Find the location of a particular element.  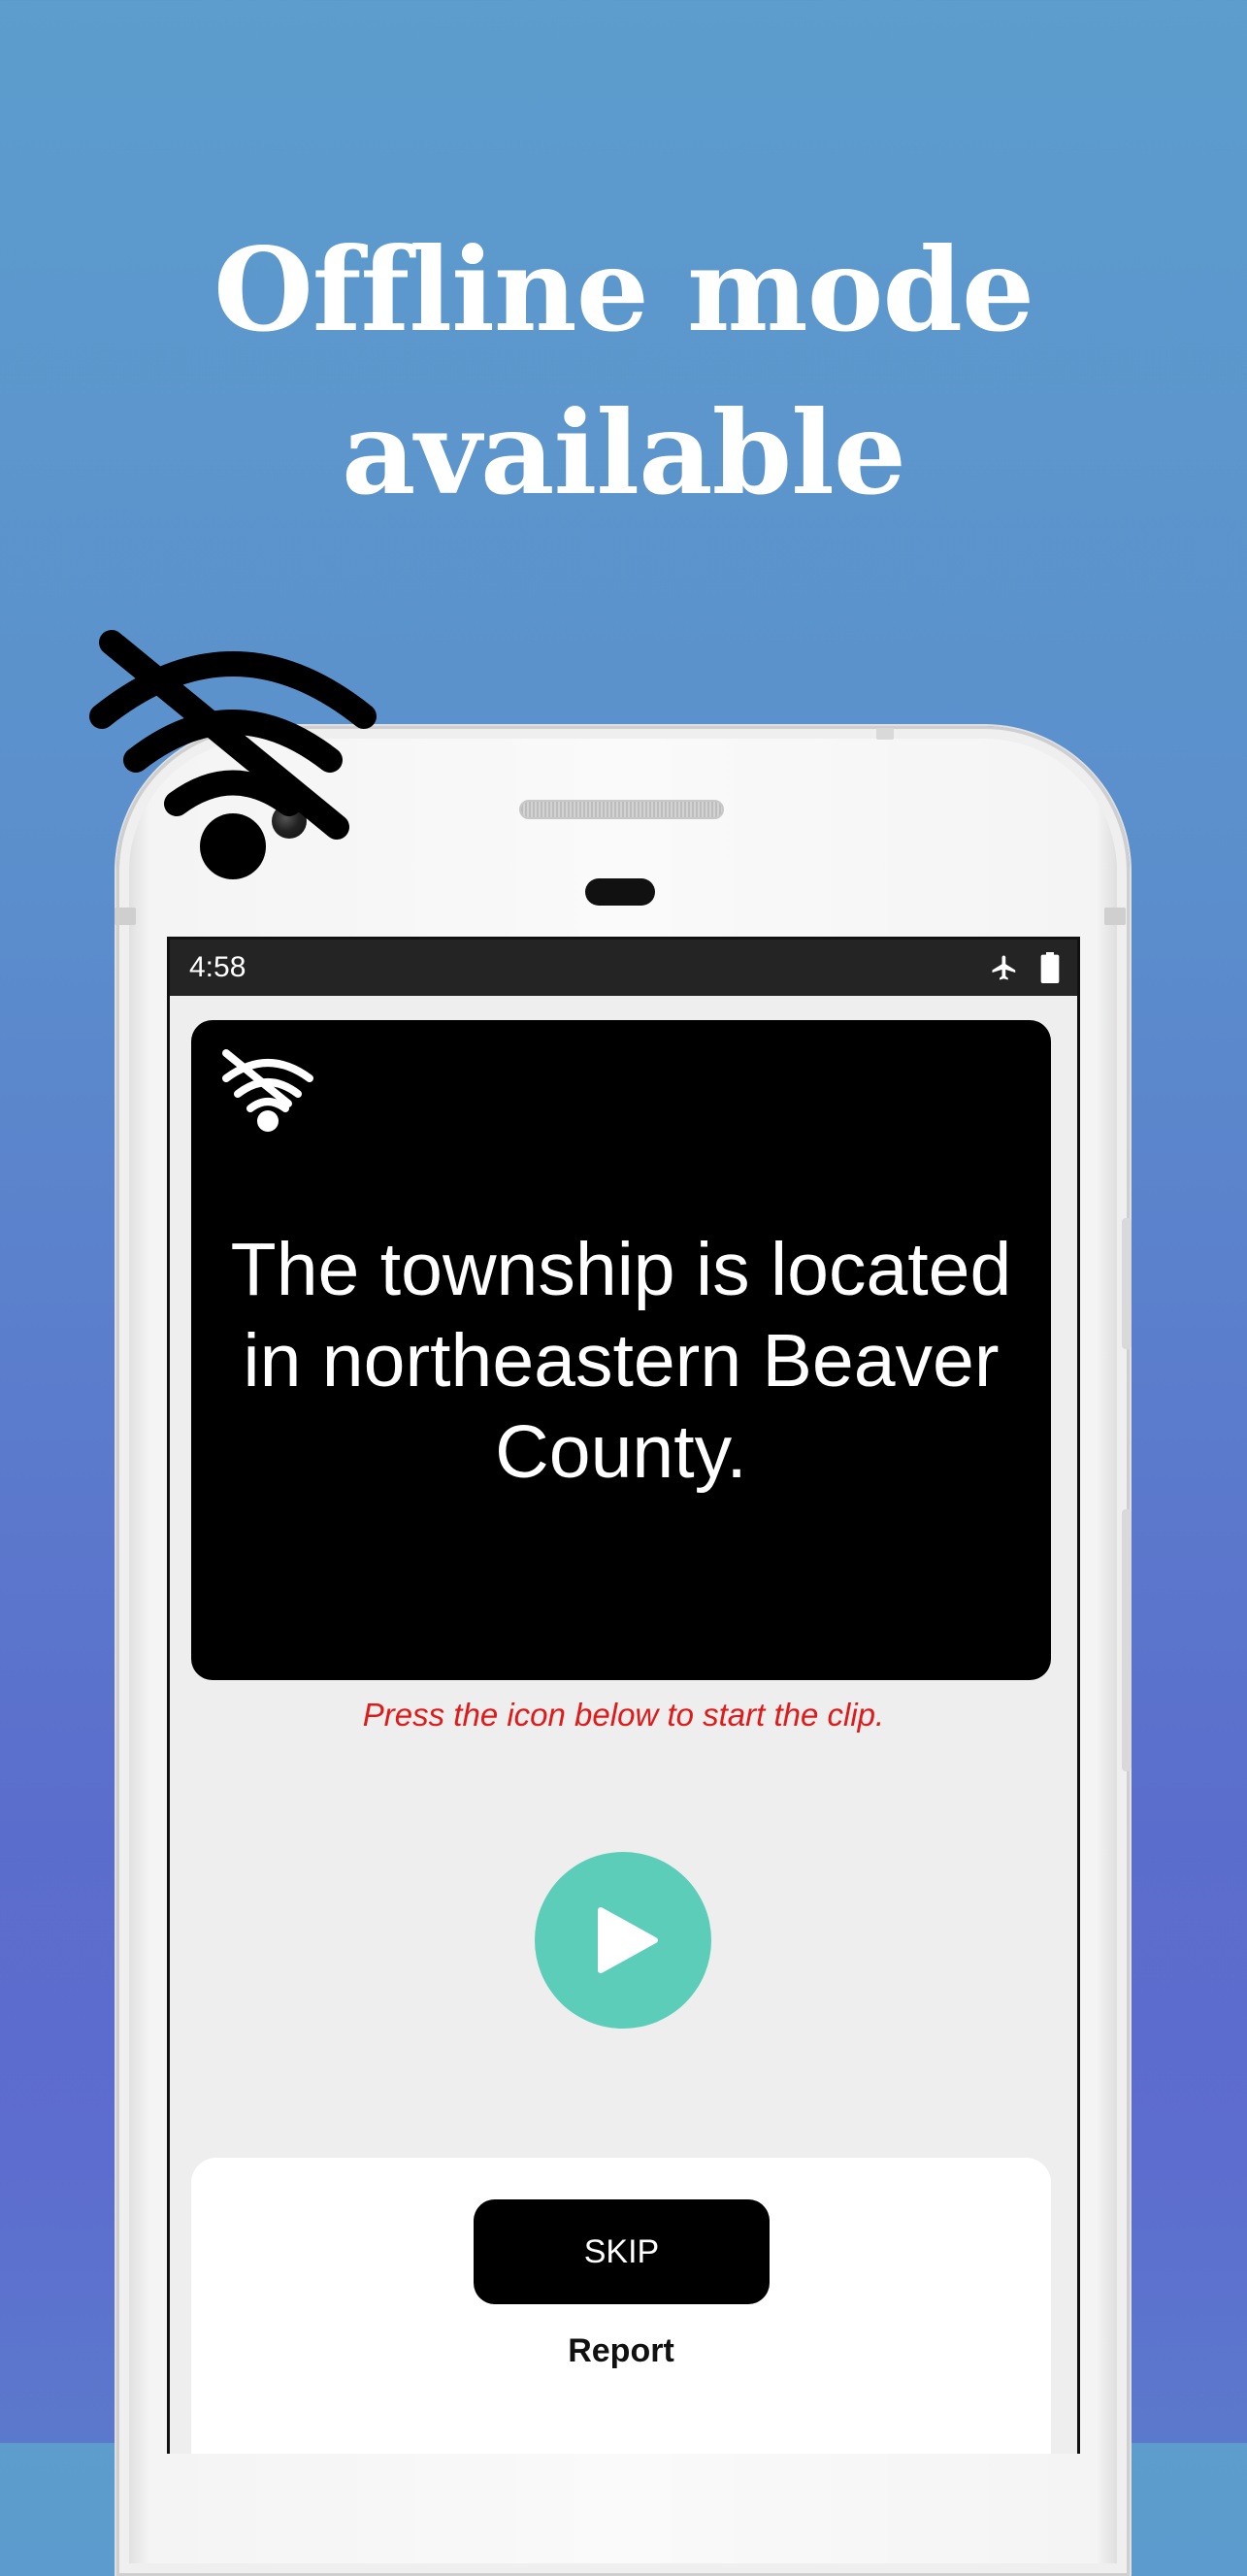

phone-speaker is located at coordinates (621, 809).